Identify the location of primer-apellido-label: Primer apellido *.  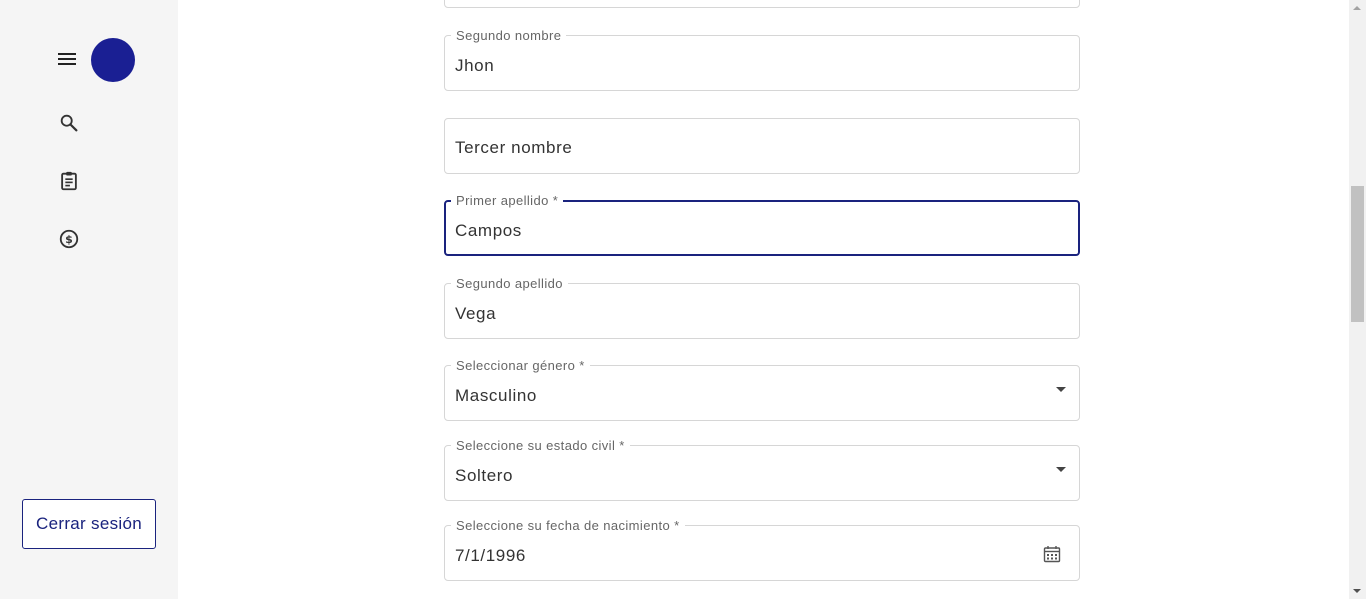
(507, 200).